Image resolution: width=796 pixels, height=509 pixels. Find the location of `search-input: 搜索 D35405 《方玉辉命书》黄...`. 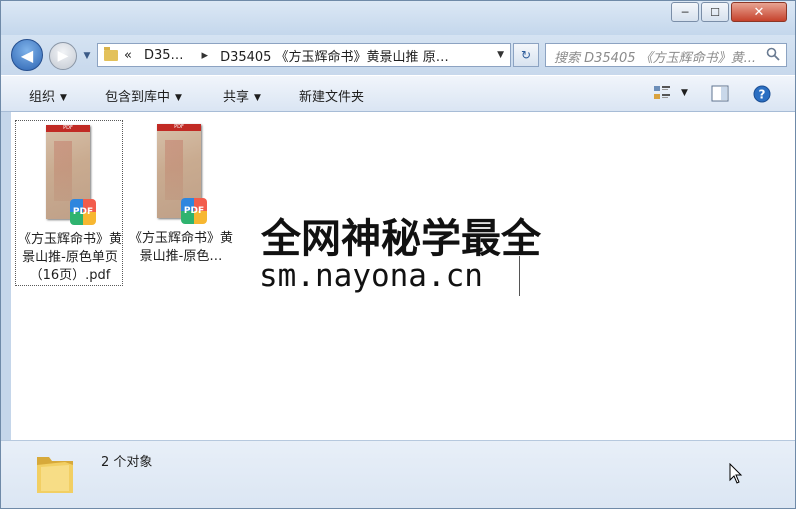

search-input: 搜索 D35405 《方玉辉命书》黄... is located at coordinates (666, 55).